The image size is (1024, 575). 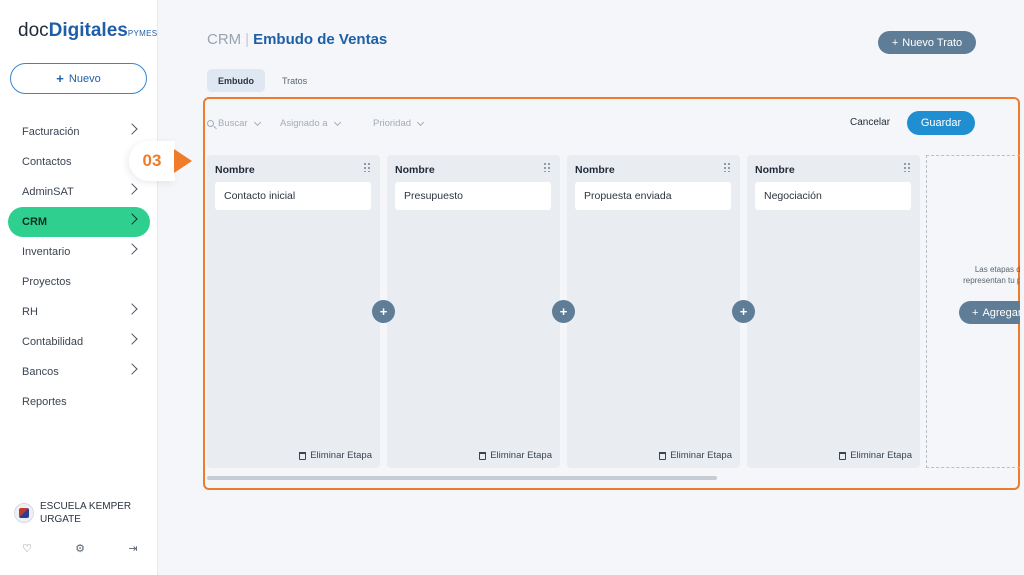 What do you see at coordinates (294, 80) in the screenshot?
I see `tab-tratos: Tratos` at bounding box center [294, 80].